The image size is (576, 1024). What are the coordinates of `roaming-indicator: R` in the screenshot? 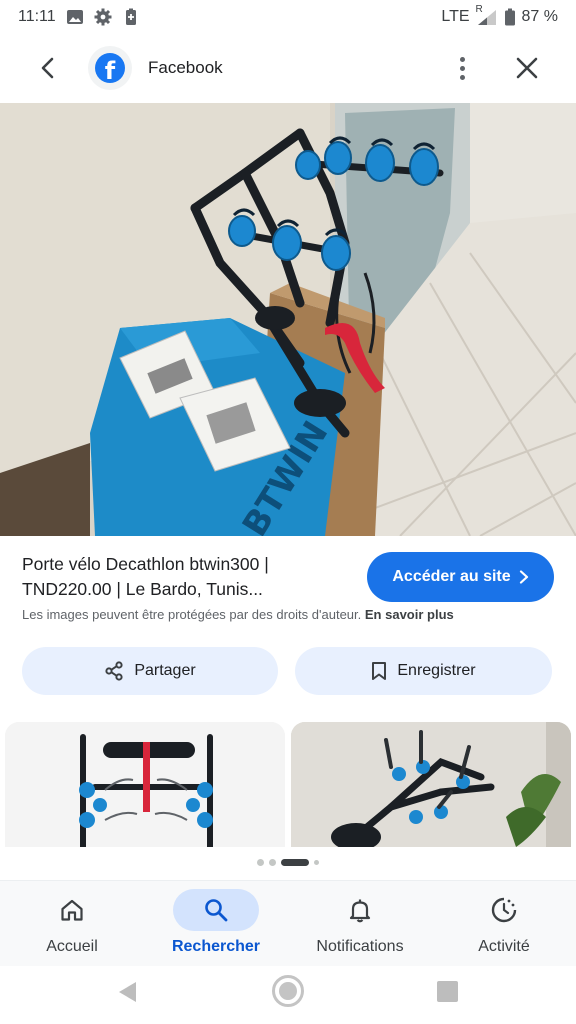 It's located at (479, 9).